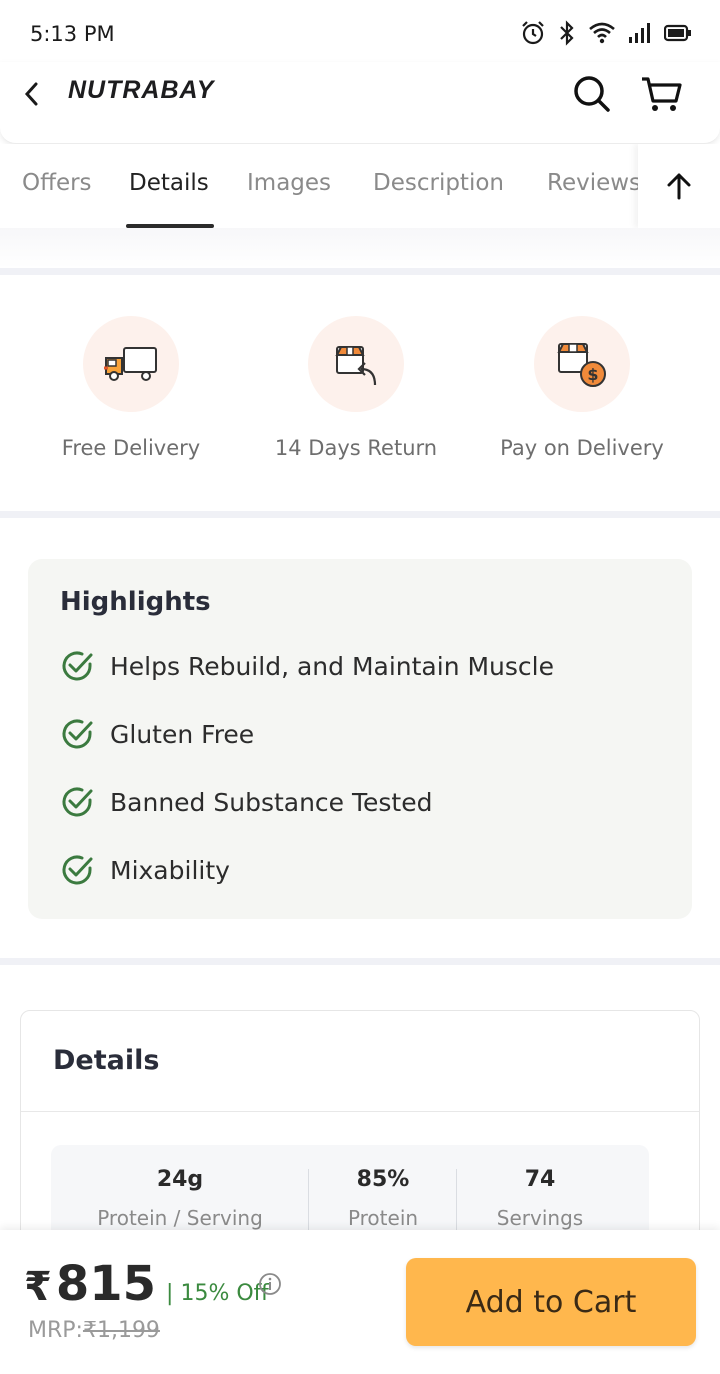 Image resolution: width=720 pixels, height=1374 pixels. Describe the element at coordinates (332, 666) in the screenshot. I see `highlight-text: Helps Rebuild, and Maintain Muscle` at that location.